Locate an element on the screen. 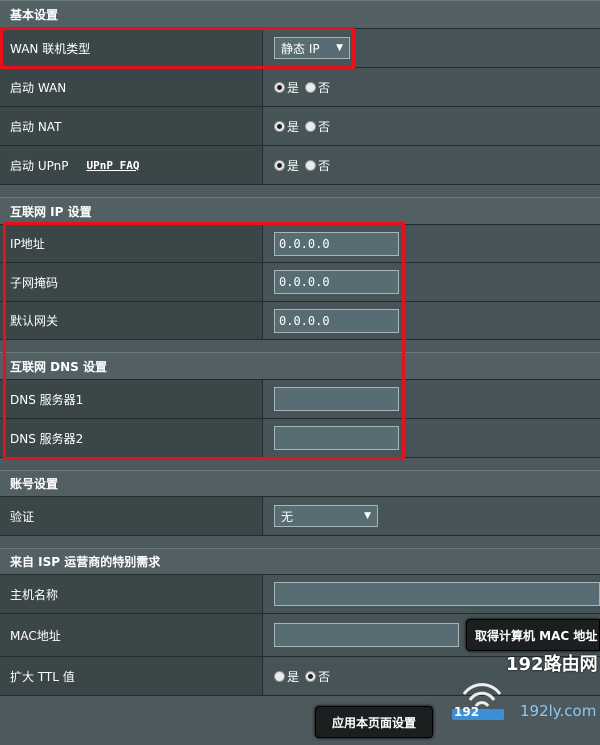 Image resolution: width=600 pixels, height=745 pixels. wan-type-value: 静态 IP is located at coordinates (300, 48).